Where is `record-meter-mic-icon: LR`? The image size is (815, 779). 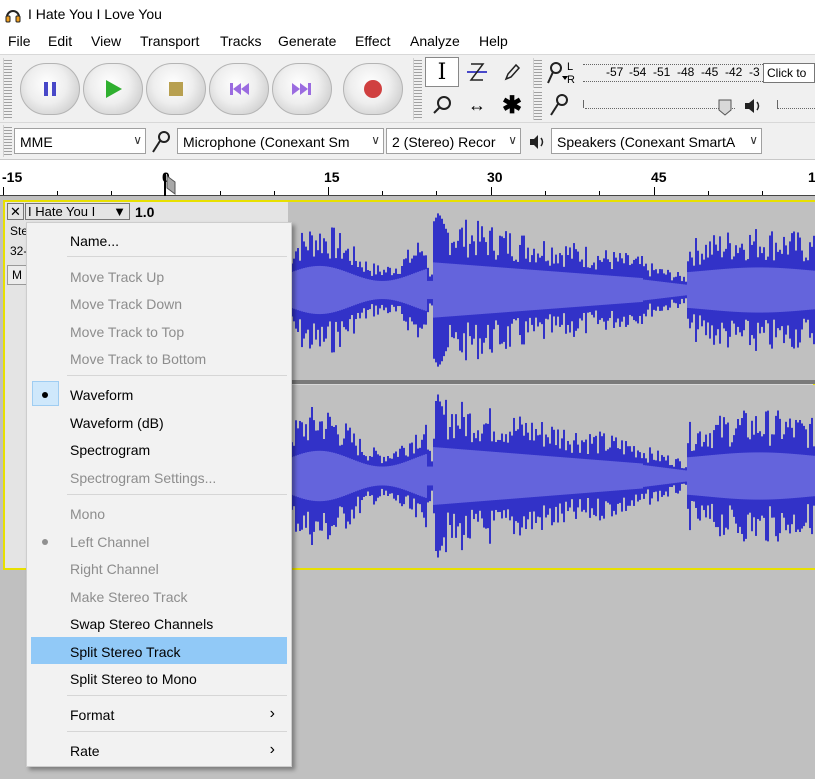 record-meter-mic-icon: LR is located at coordinates (561, 73).